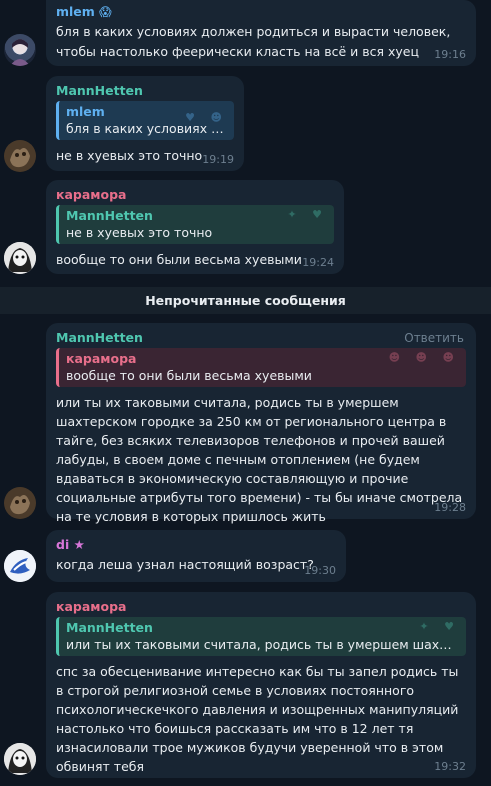 This screenshot has height=786, width=491. I want to click on message-time: 19:32, so click(450, 766).